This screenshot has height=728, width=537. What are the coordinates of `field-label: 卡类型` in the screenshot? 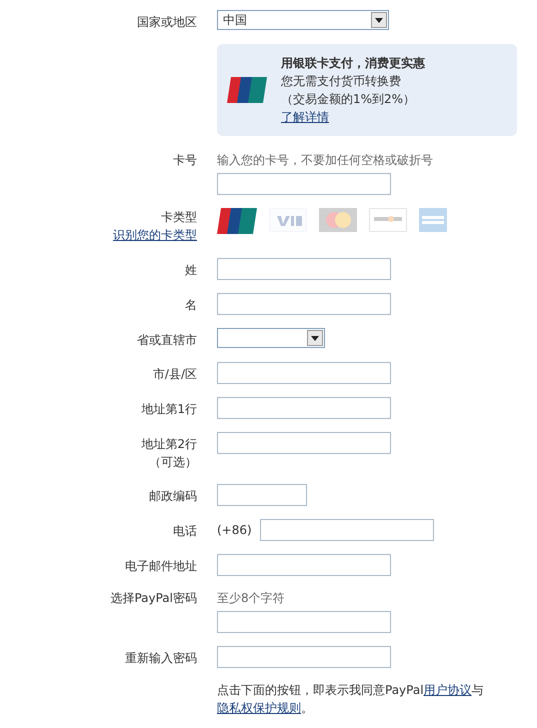 It's located at (179, 217).